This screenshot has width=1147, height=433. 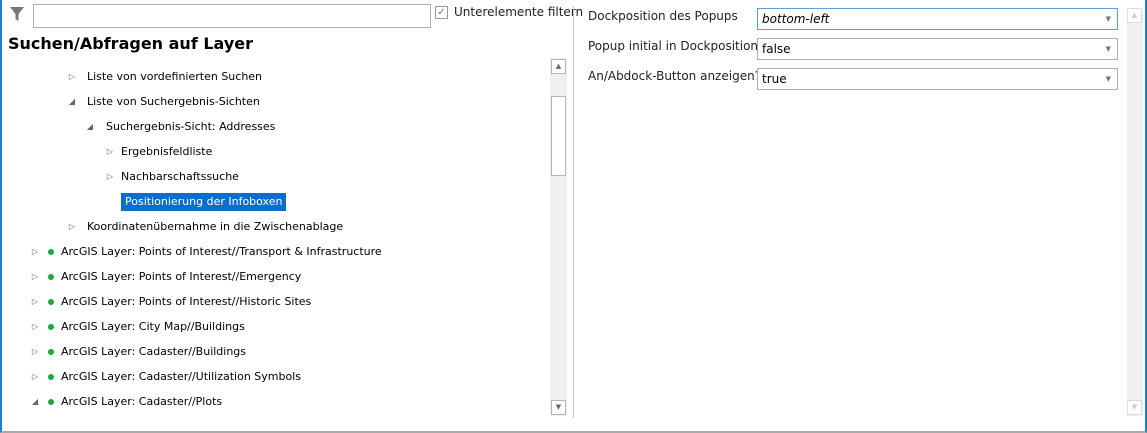 I want to click on tree-item-label: ArcGIS Layer: Cadaster//Plots, so click(x=141, y=402).